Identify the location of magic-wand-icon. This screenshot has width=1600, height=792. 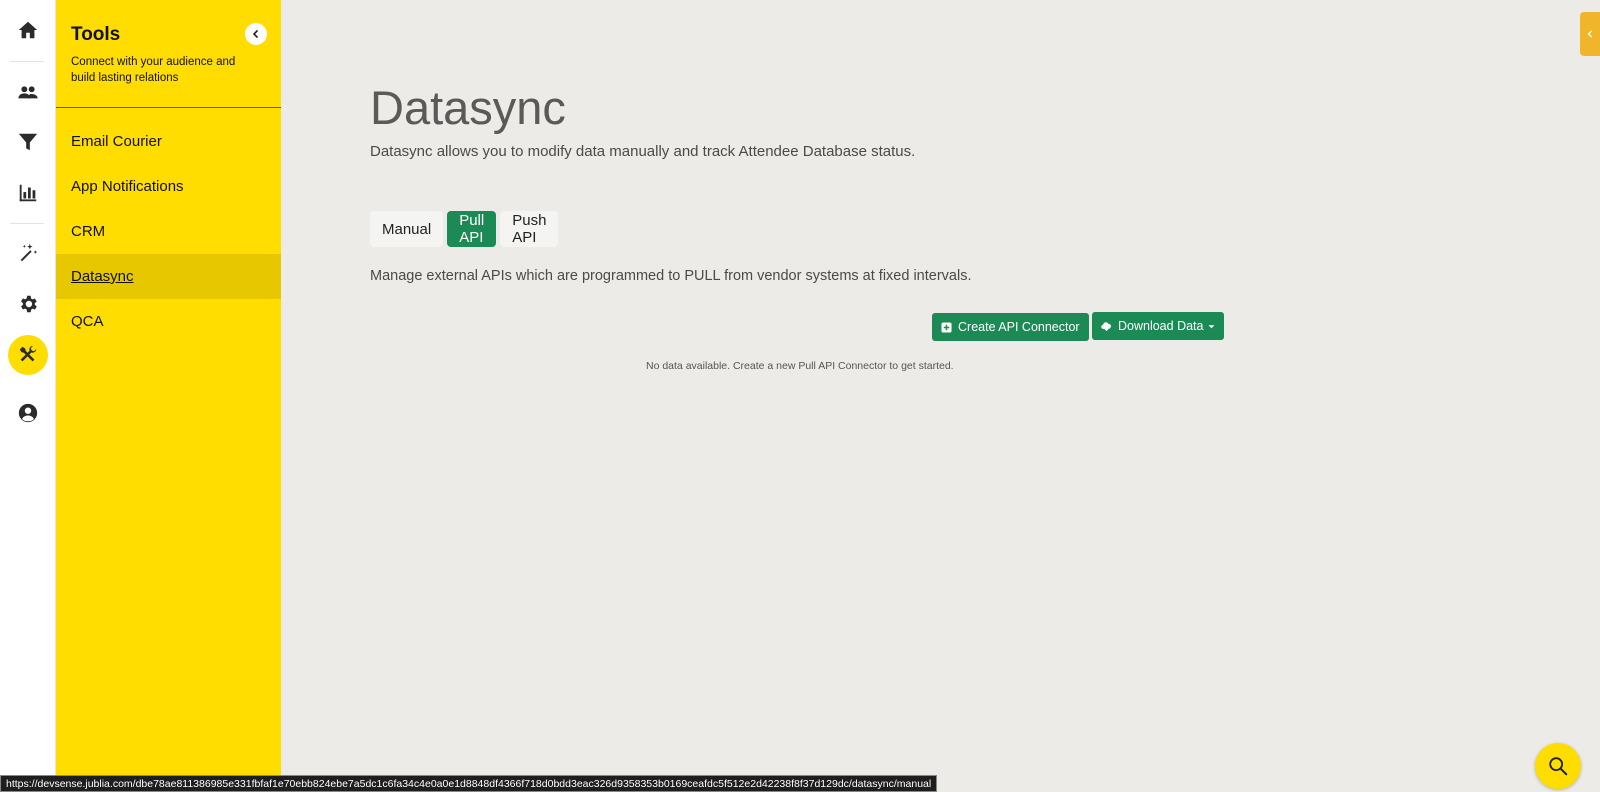
(28, 253).